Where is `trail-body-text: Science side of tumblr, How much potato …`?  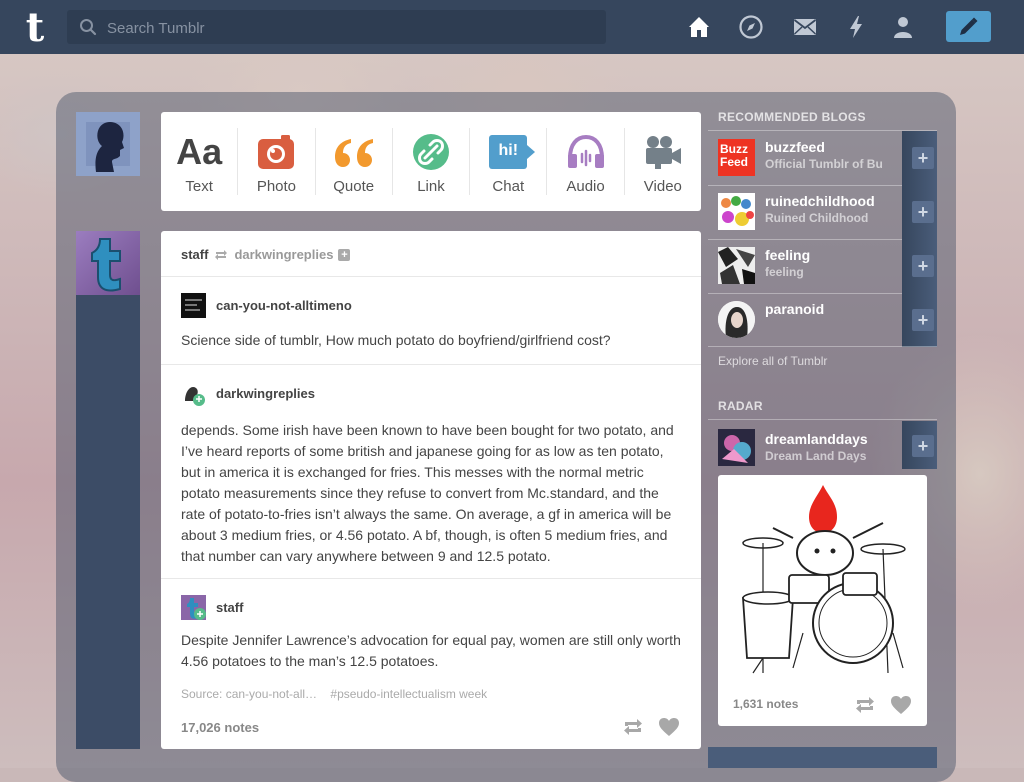
trail-body-text: Science side of tumblr, How much potato … is located at coordinates (396, 340).